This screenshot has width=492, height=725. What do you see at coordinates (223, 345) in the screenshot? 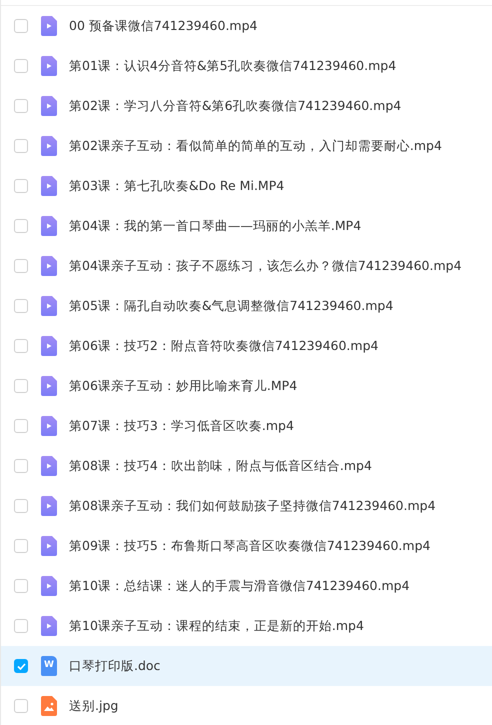
I see `file-name: 第06课：技巧2：附点音符吹奏微信741239460.mp4` at bounding box center [223, 345].